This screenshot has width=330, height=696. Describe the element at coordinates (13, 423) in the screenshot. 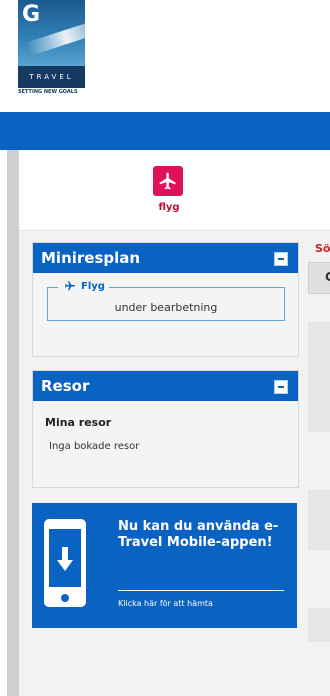

I see `left-gutter` at that location.